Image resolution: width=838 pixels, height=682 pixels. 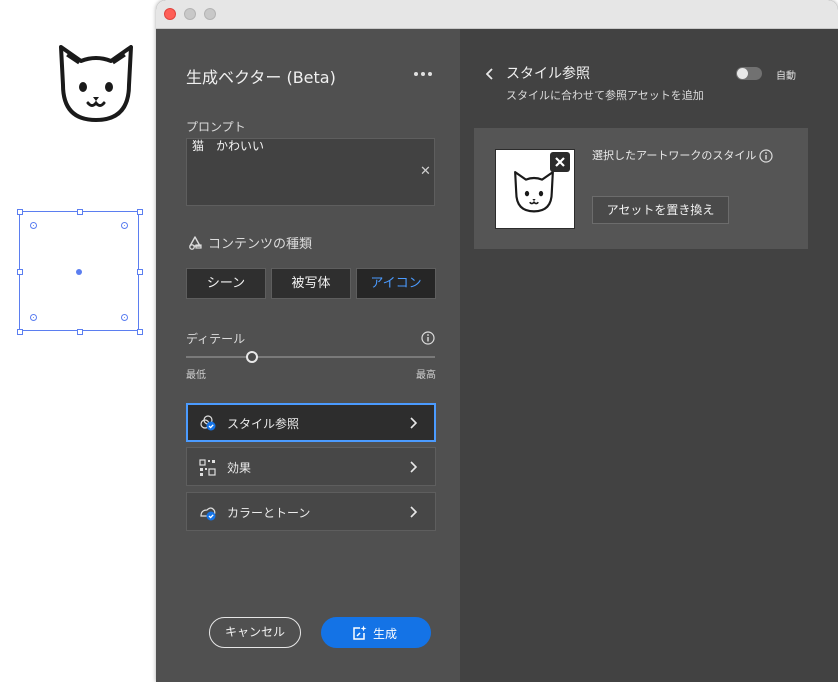 I want to click on style-reference-label: スタイル参照, so click(x=263, y=424).